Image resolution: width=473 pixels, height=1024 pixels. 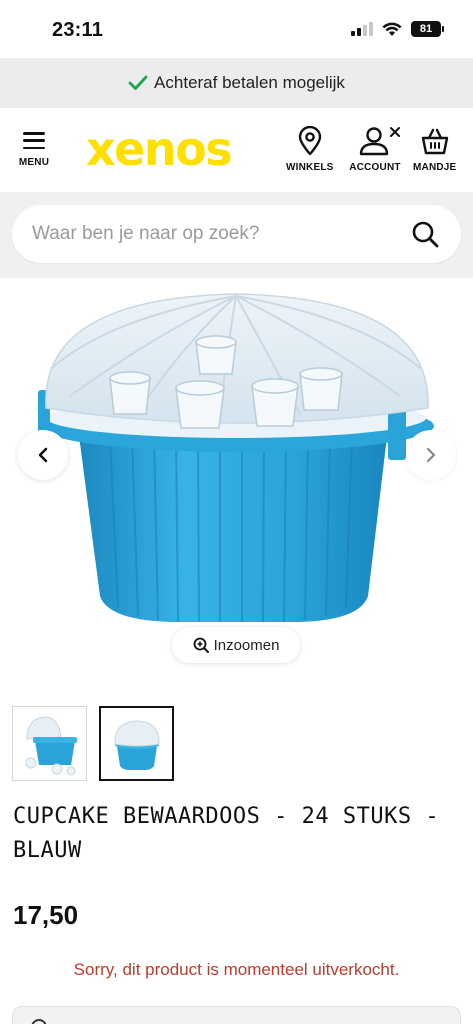 I want to click on menu-label: MENU, so click(x=34, y=162).